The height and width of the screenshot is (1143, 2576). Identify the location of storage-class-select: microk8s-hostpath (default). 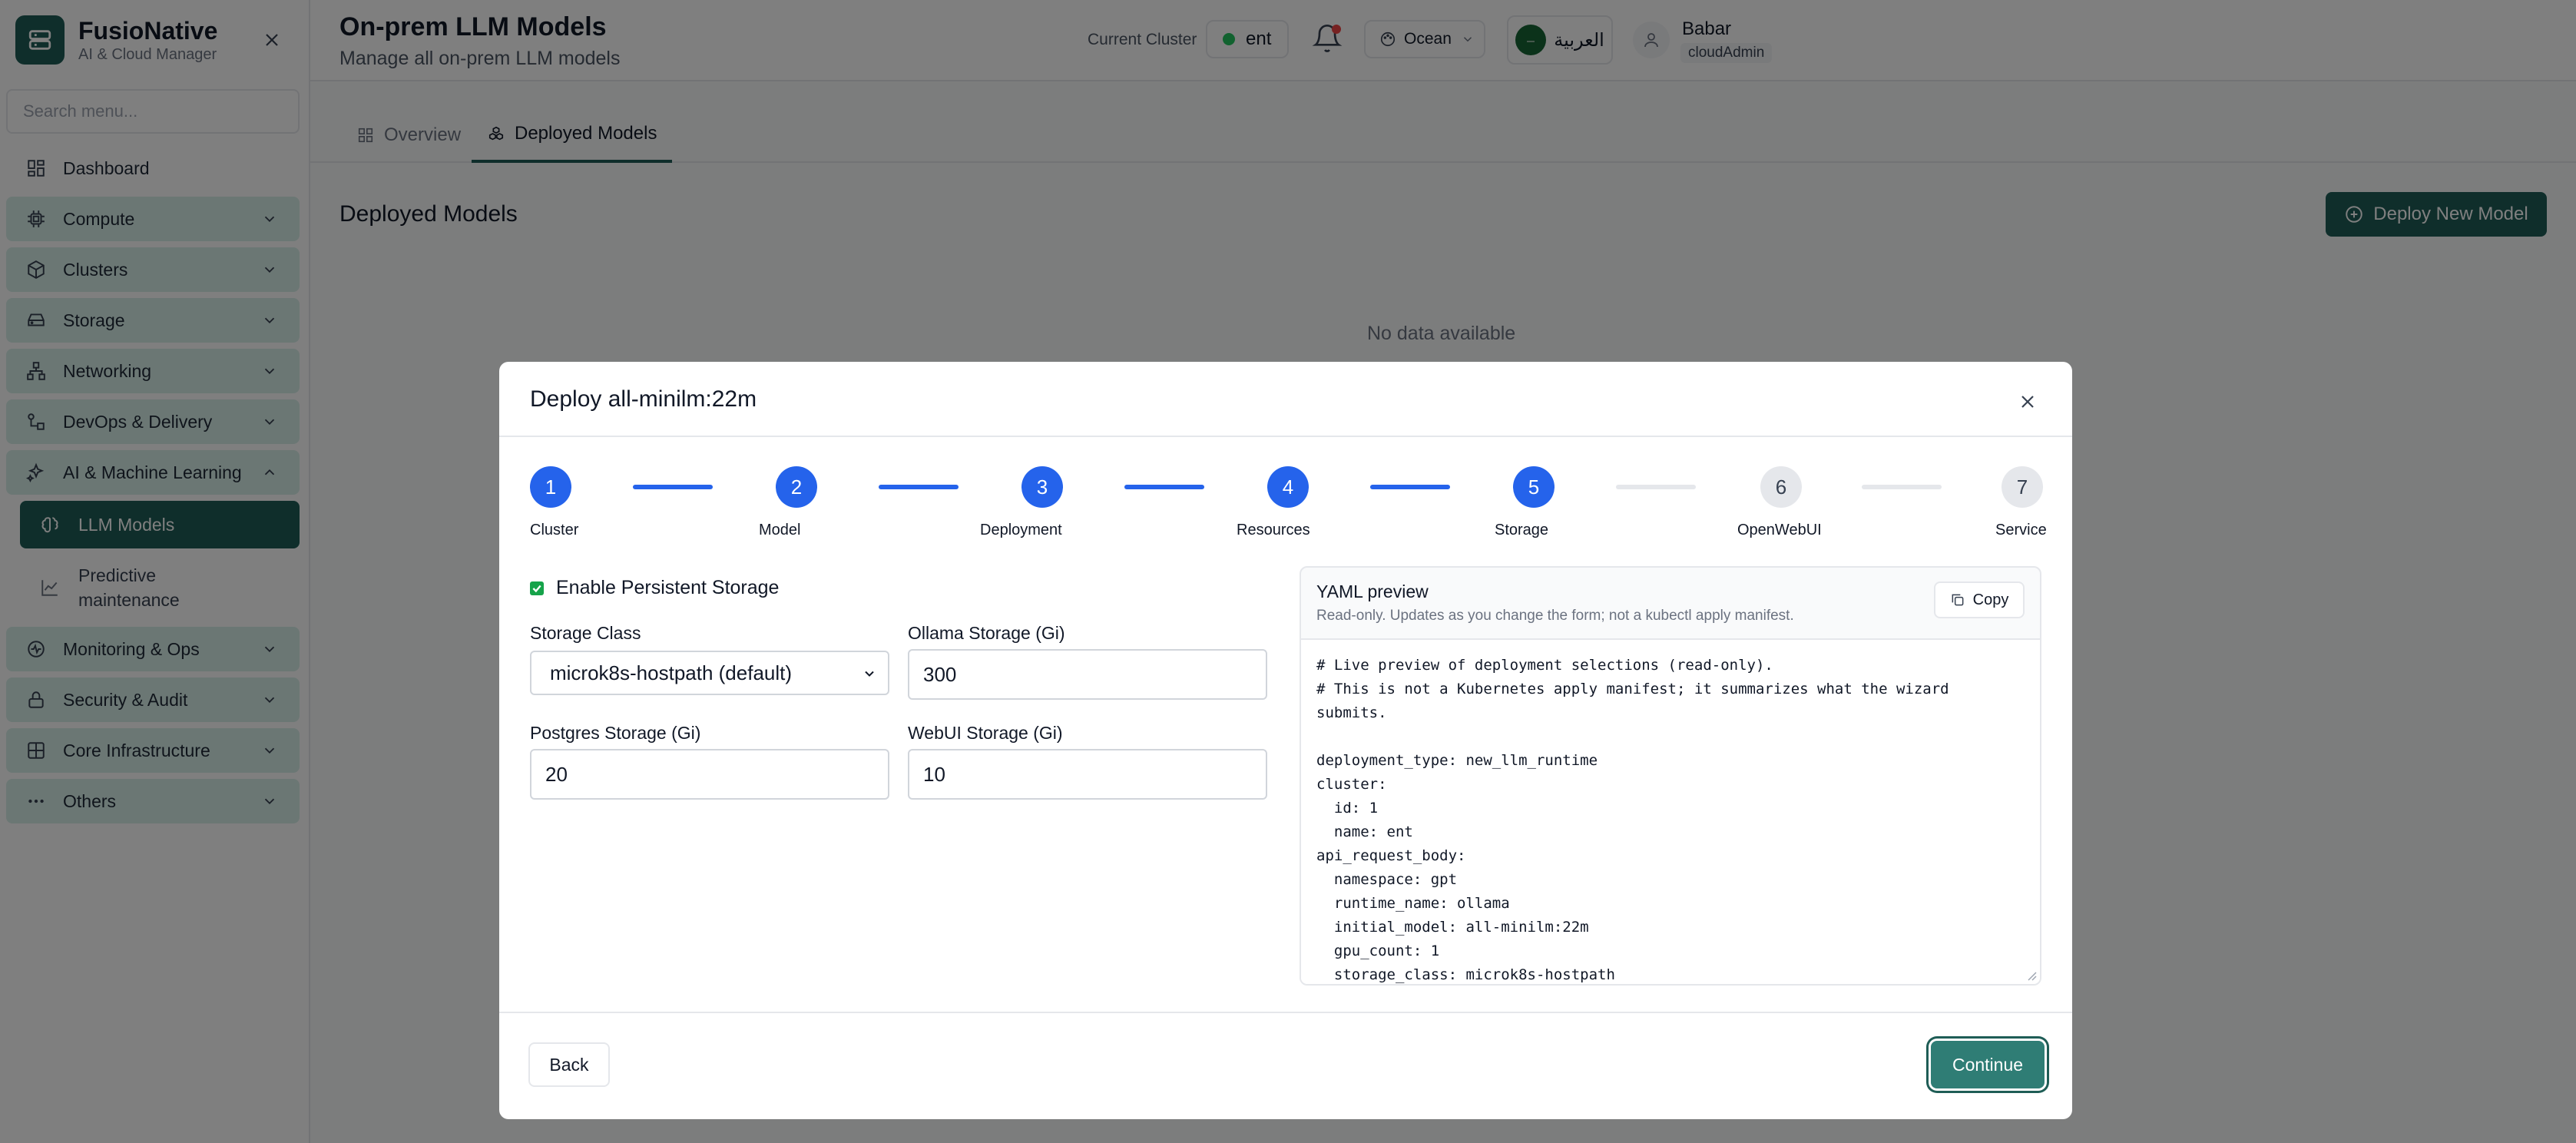
(709, 673).